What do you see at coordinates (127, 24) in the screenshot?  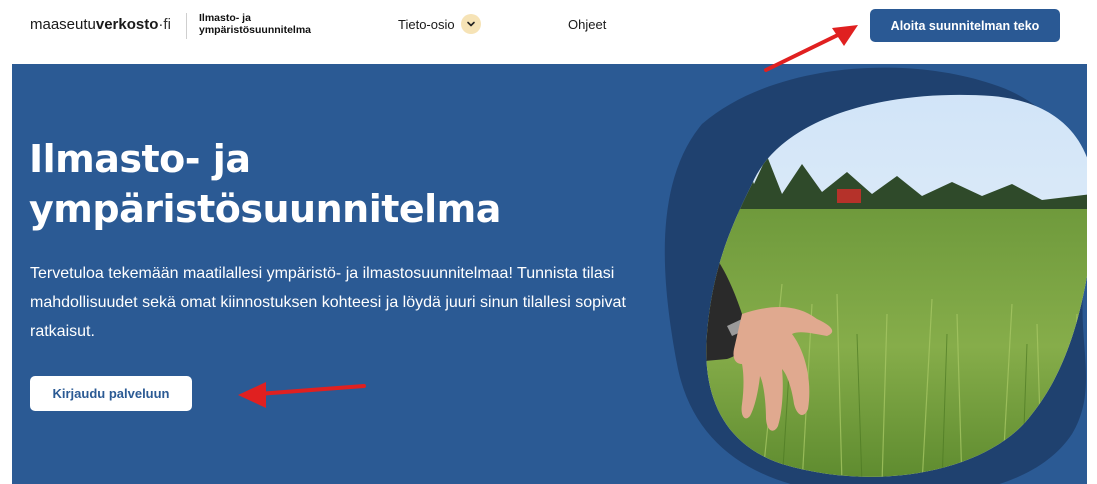 I see `logo-text-part2: verkosto` at bounding box center [127, 24].